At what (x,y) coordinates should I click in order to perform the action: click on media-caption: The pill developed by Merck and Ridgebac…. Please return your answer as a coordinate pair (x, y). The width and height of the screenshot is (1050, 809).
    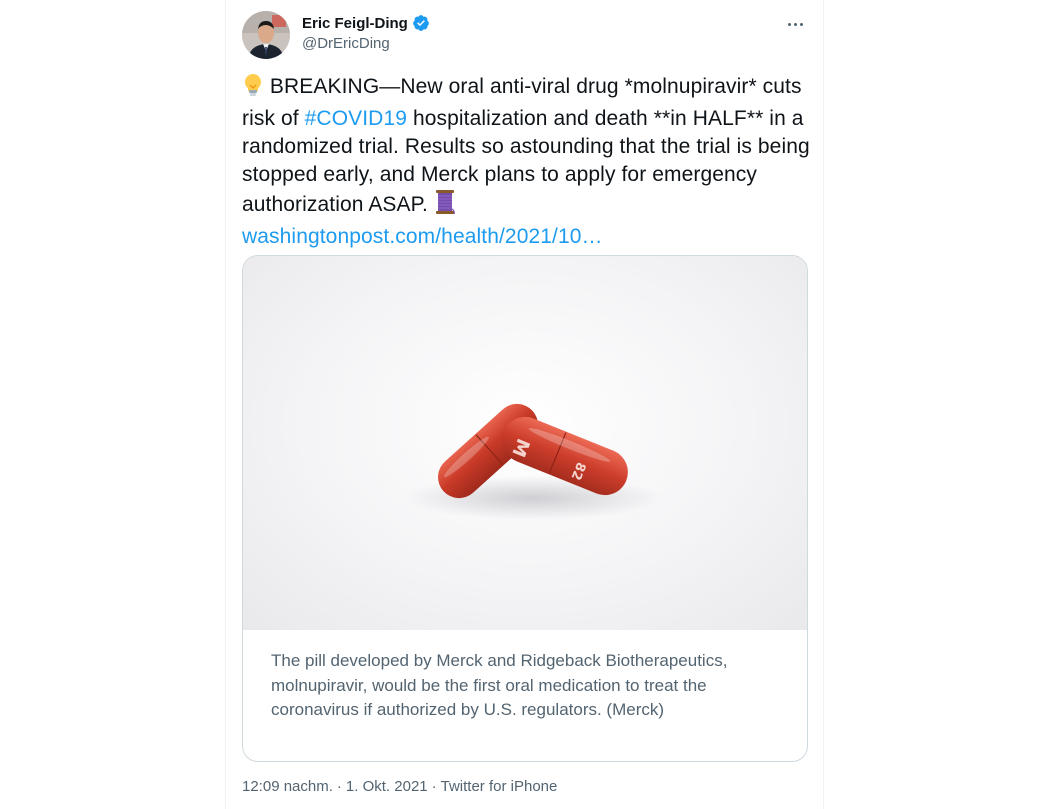
    Looking at the image, I should click on (499, 685).